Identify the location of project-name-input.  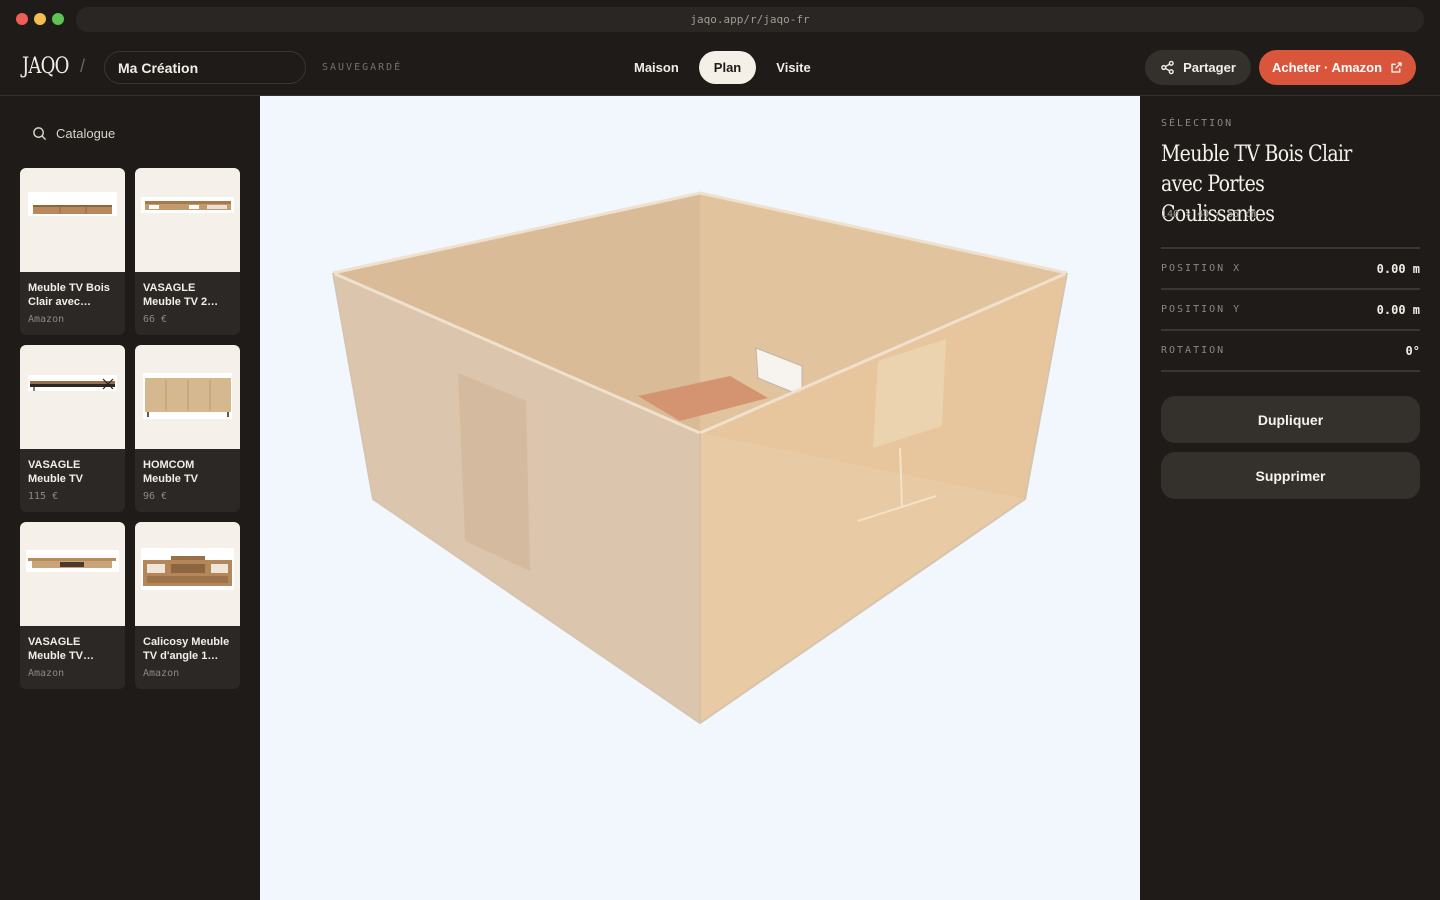
(205, 67).